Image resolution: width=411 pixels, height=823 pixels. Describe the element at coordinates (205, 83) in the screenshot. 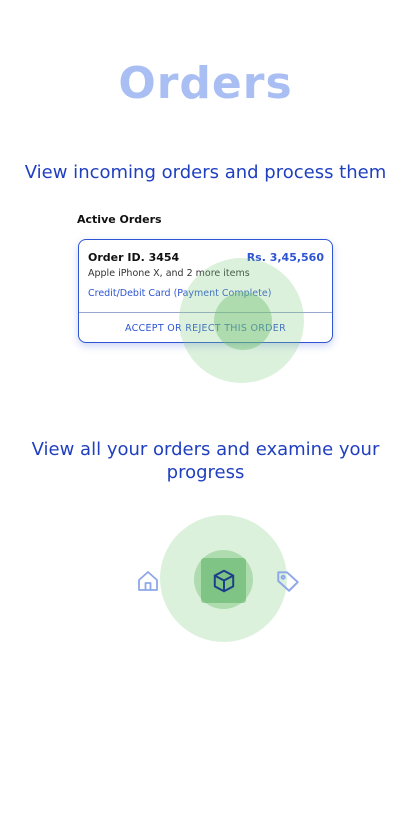

I see `page-title: Orders` at that location.